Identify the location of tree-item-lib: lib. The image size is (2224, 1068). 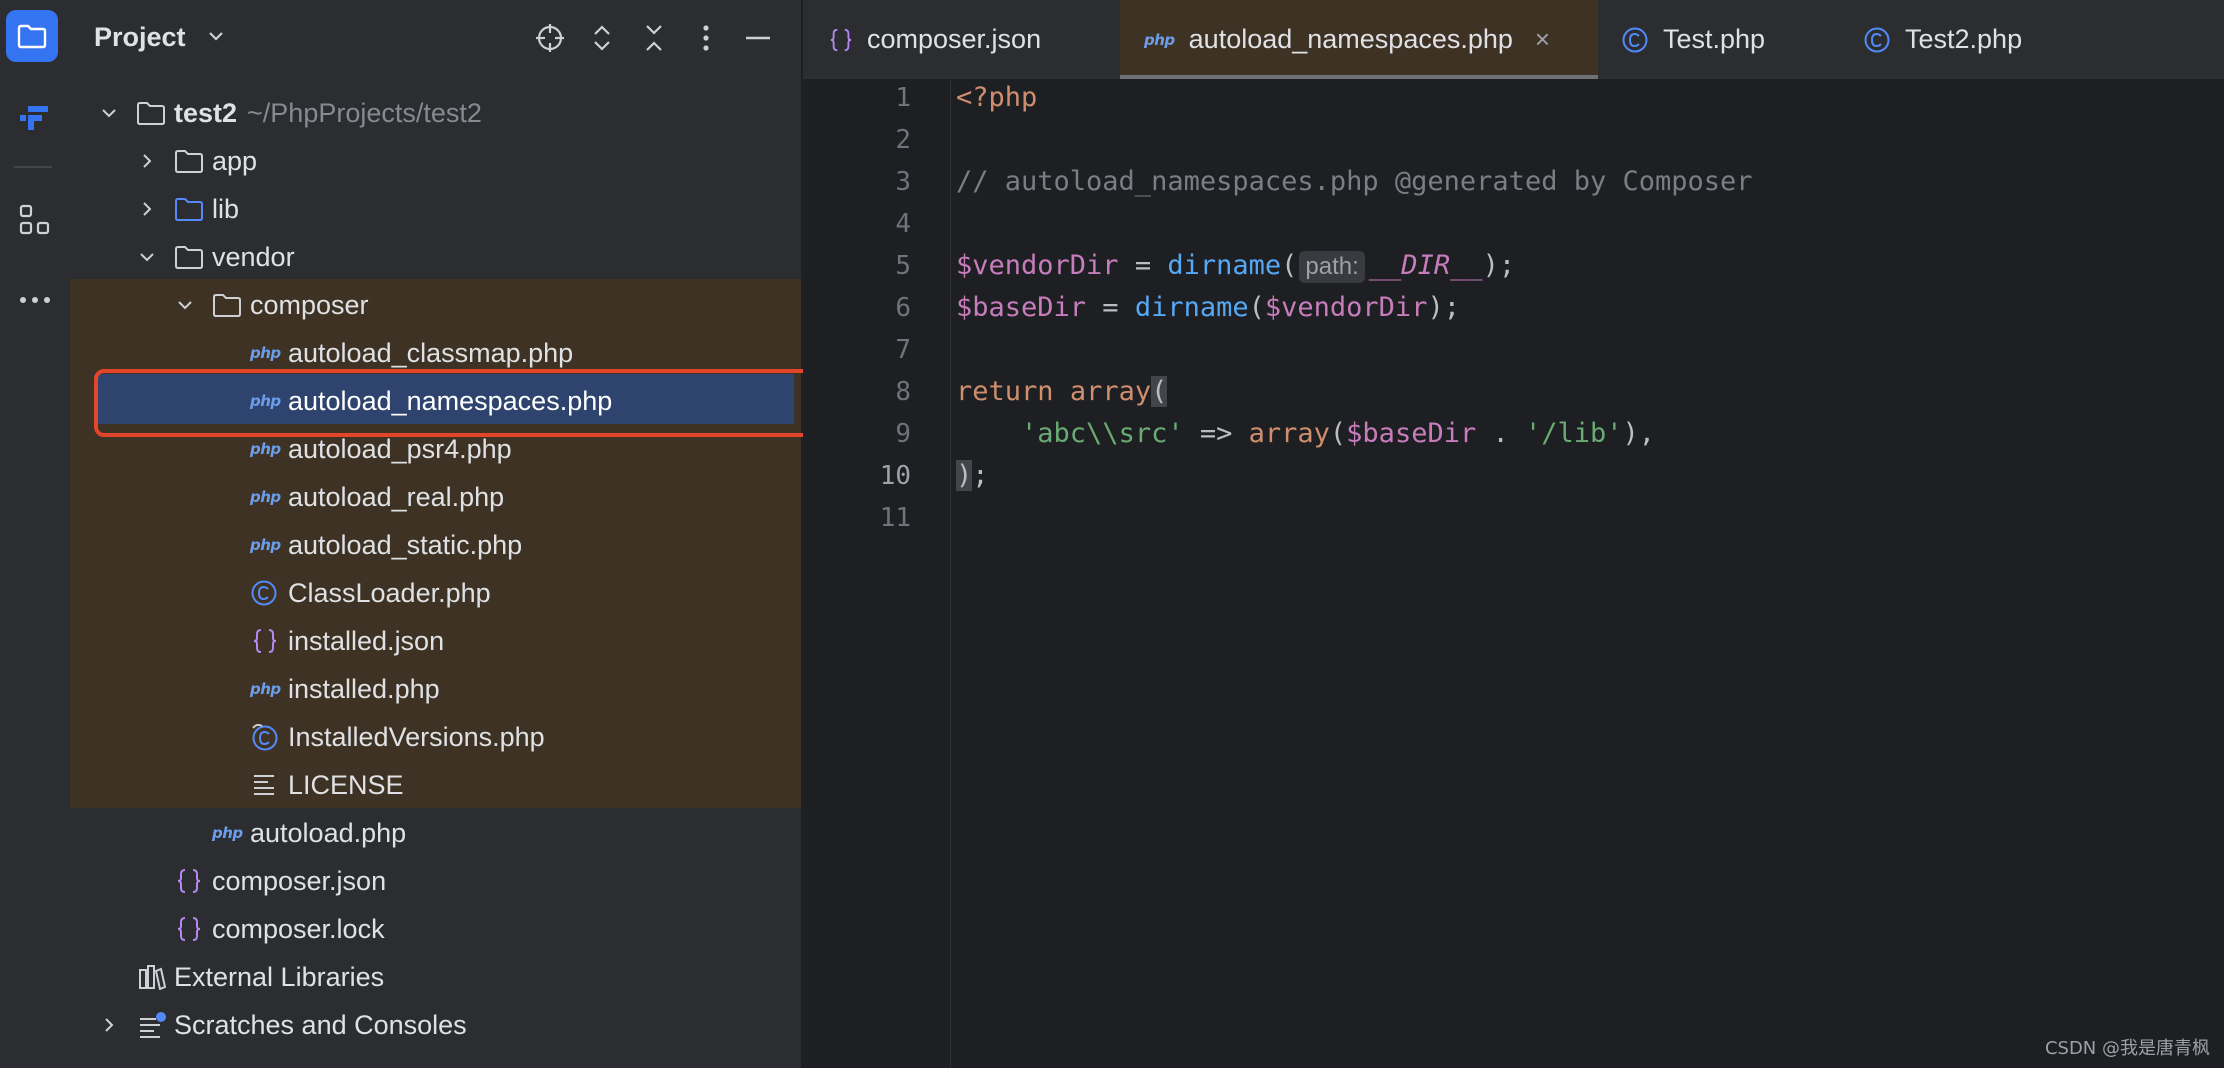
(435, 209).